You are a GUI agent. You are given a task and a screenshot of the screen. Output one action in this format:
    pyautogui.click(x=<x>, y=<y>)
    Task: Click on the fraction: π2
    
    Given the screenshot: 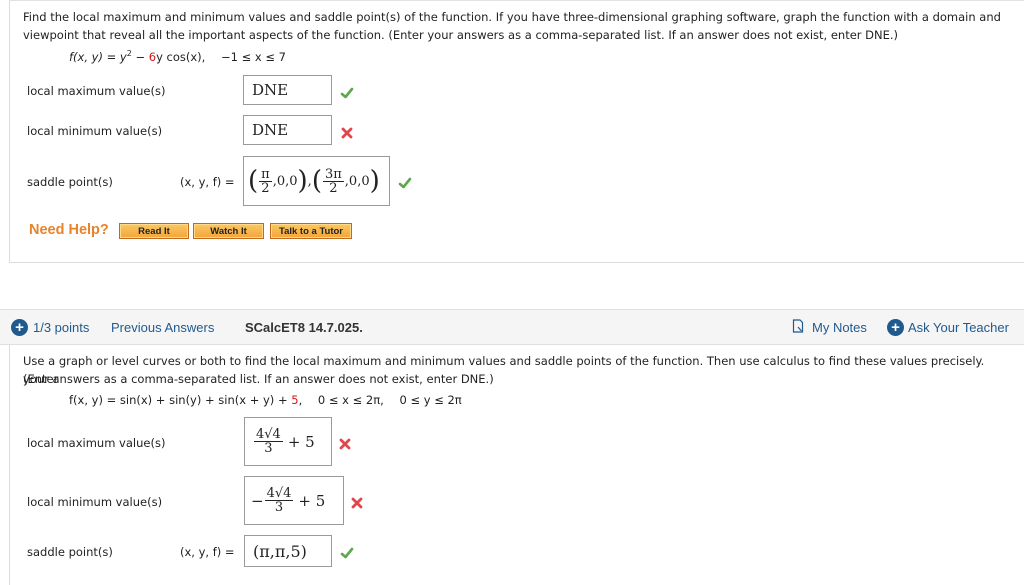 What is the action you would take?
    pyautogui.click(x=265, y=181)
    